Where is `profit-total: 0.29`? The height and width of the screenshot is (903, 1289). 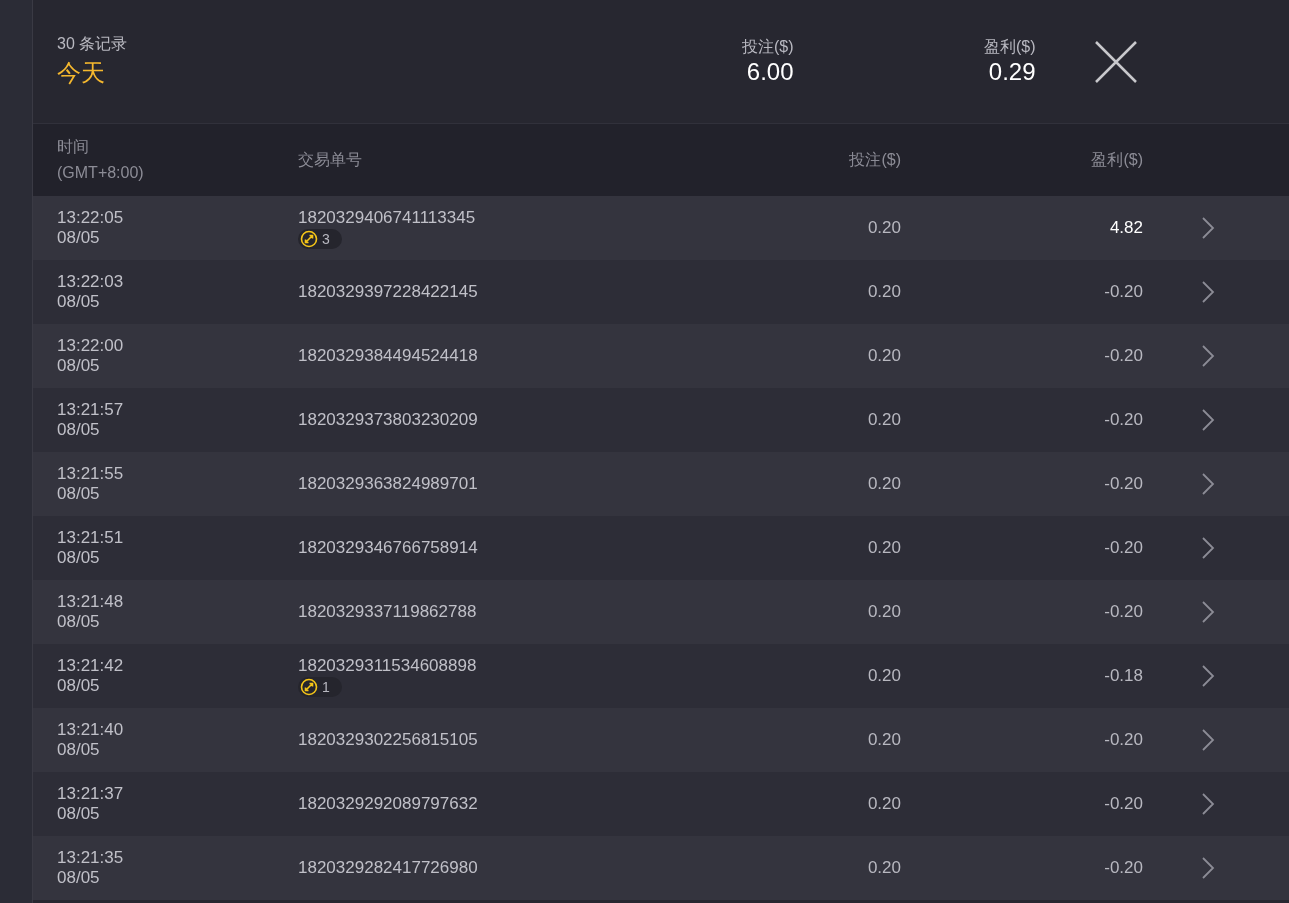 profit-total: 0.29 is located at coordinates (1012, 72).